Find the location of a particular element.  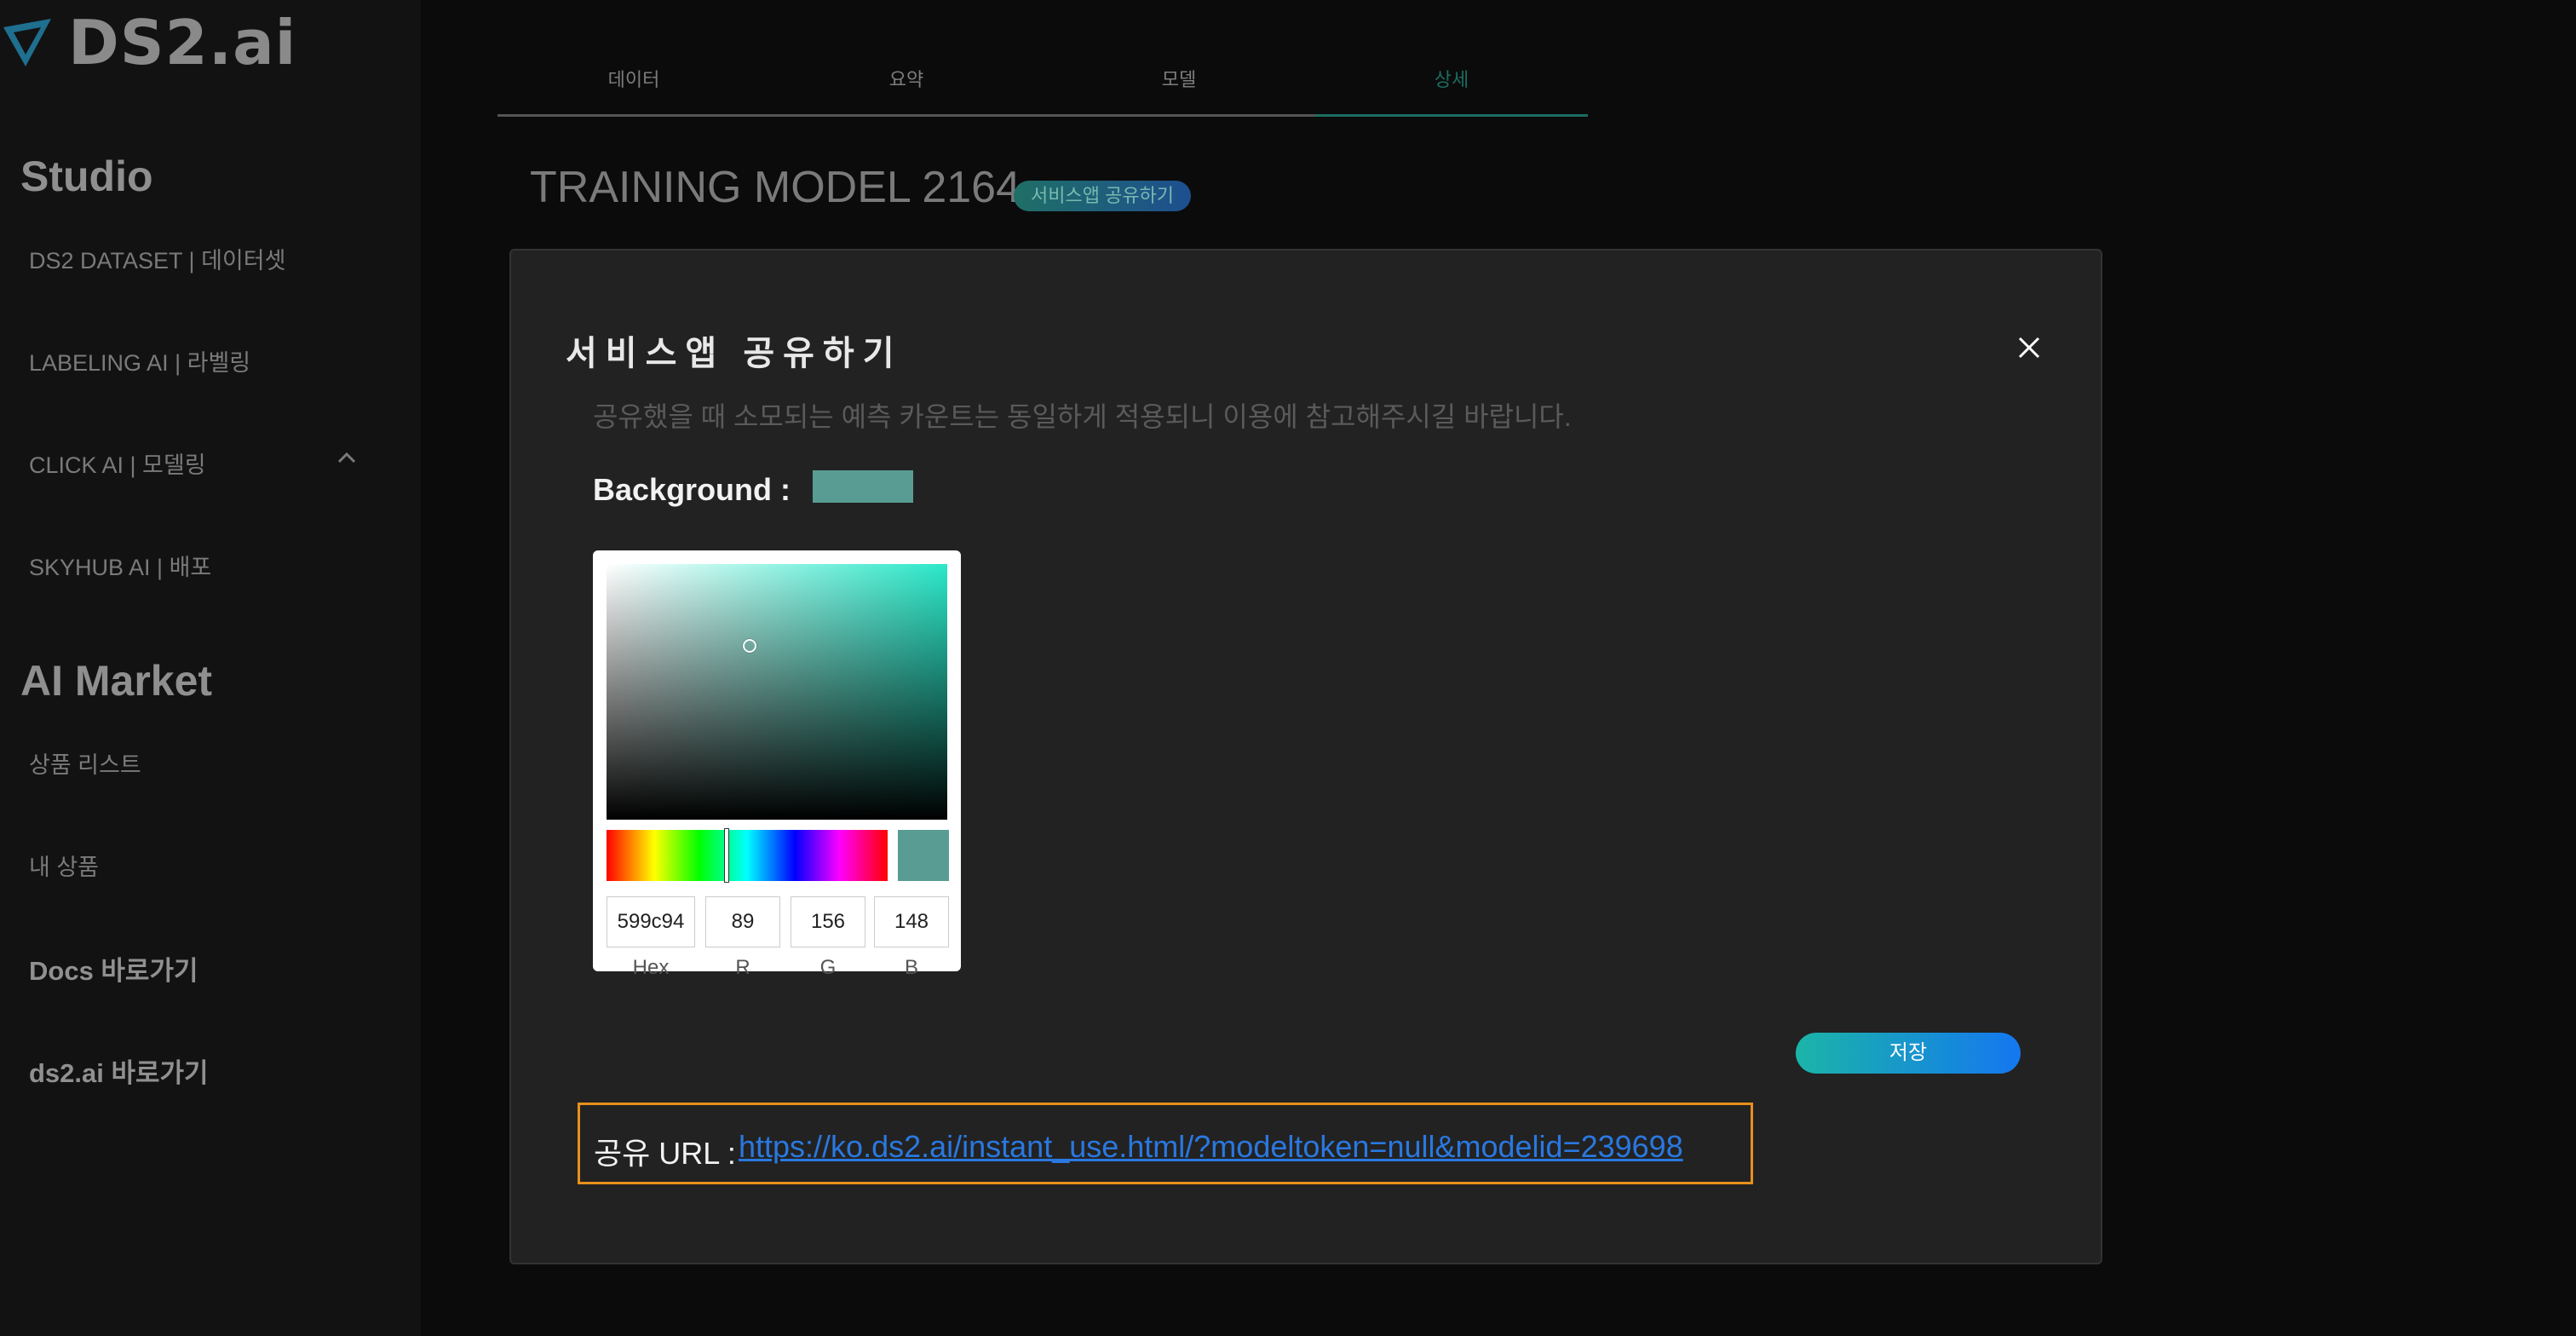

sidebar-item-skyhub: SKYHUB AI | 배포 is located at coordinates (120, 565).